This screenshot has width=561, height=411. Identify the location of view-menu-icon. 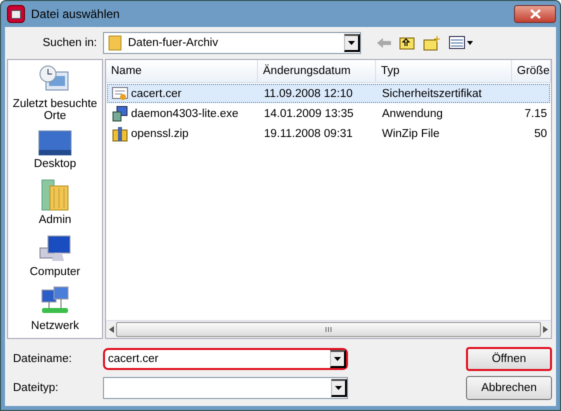
(461, 43).